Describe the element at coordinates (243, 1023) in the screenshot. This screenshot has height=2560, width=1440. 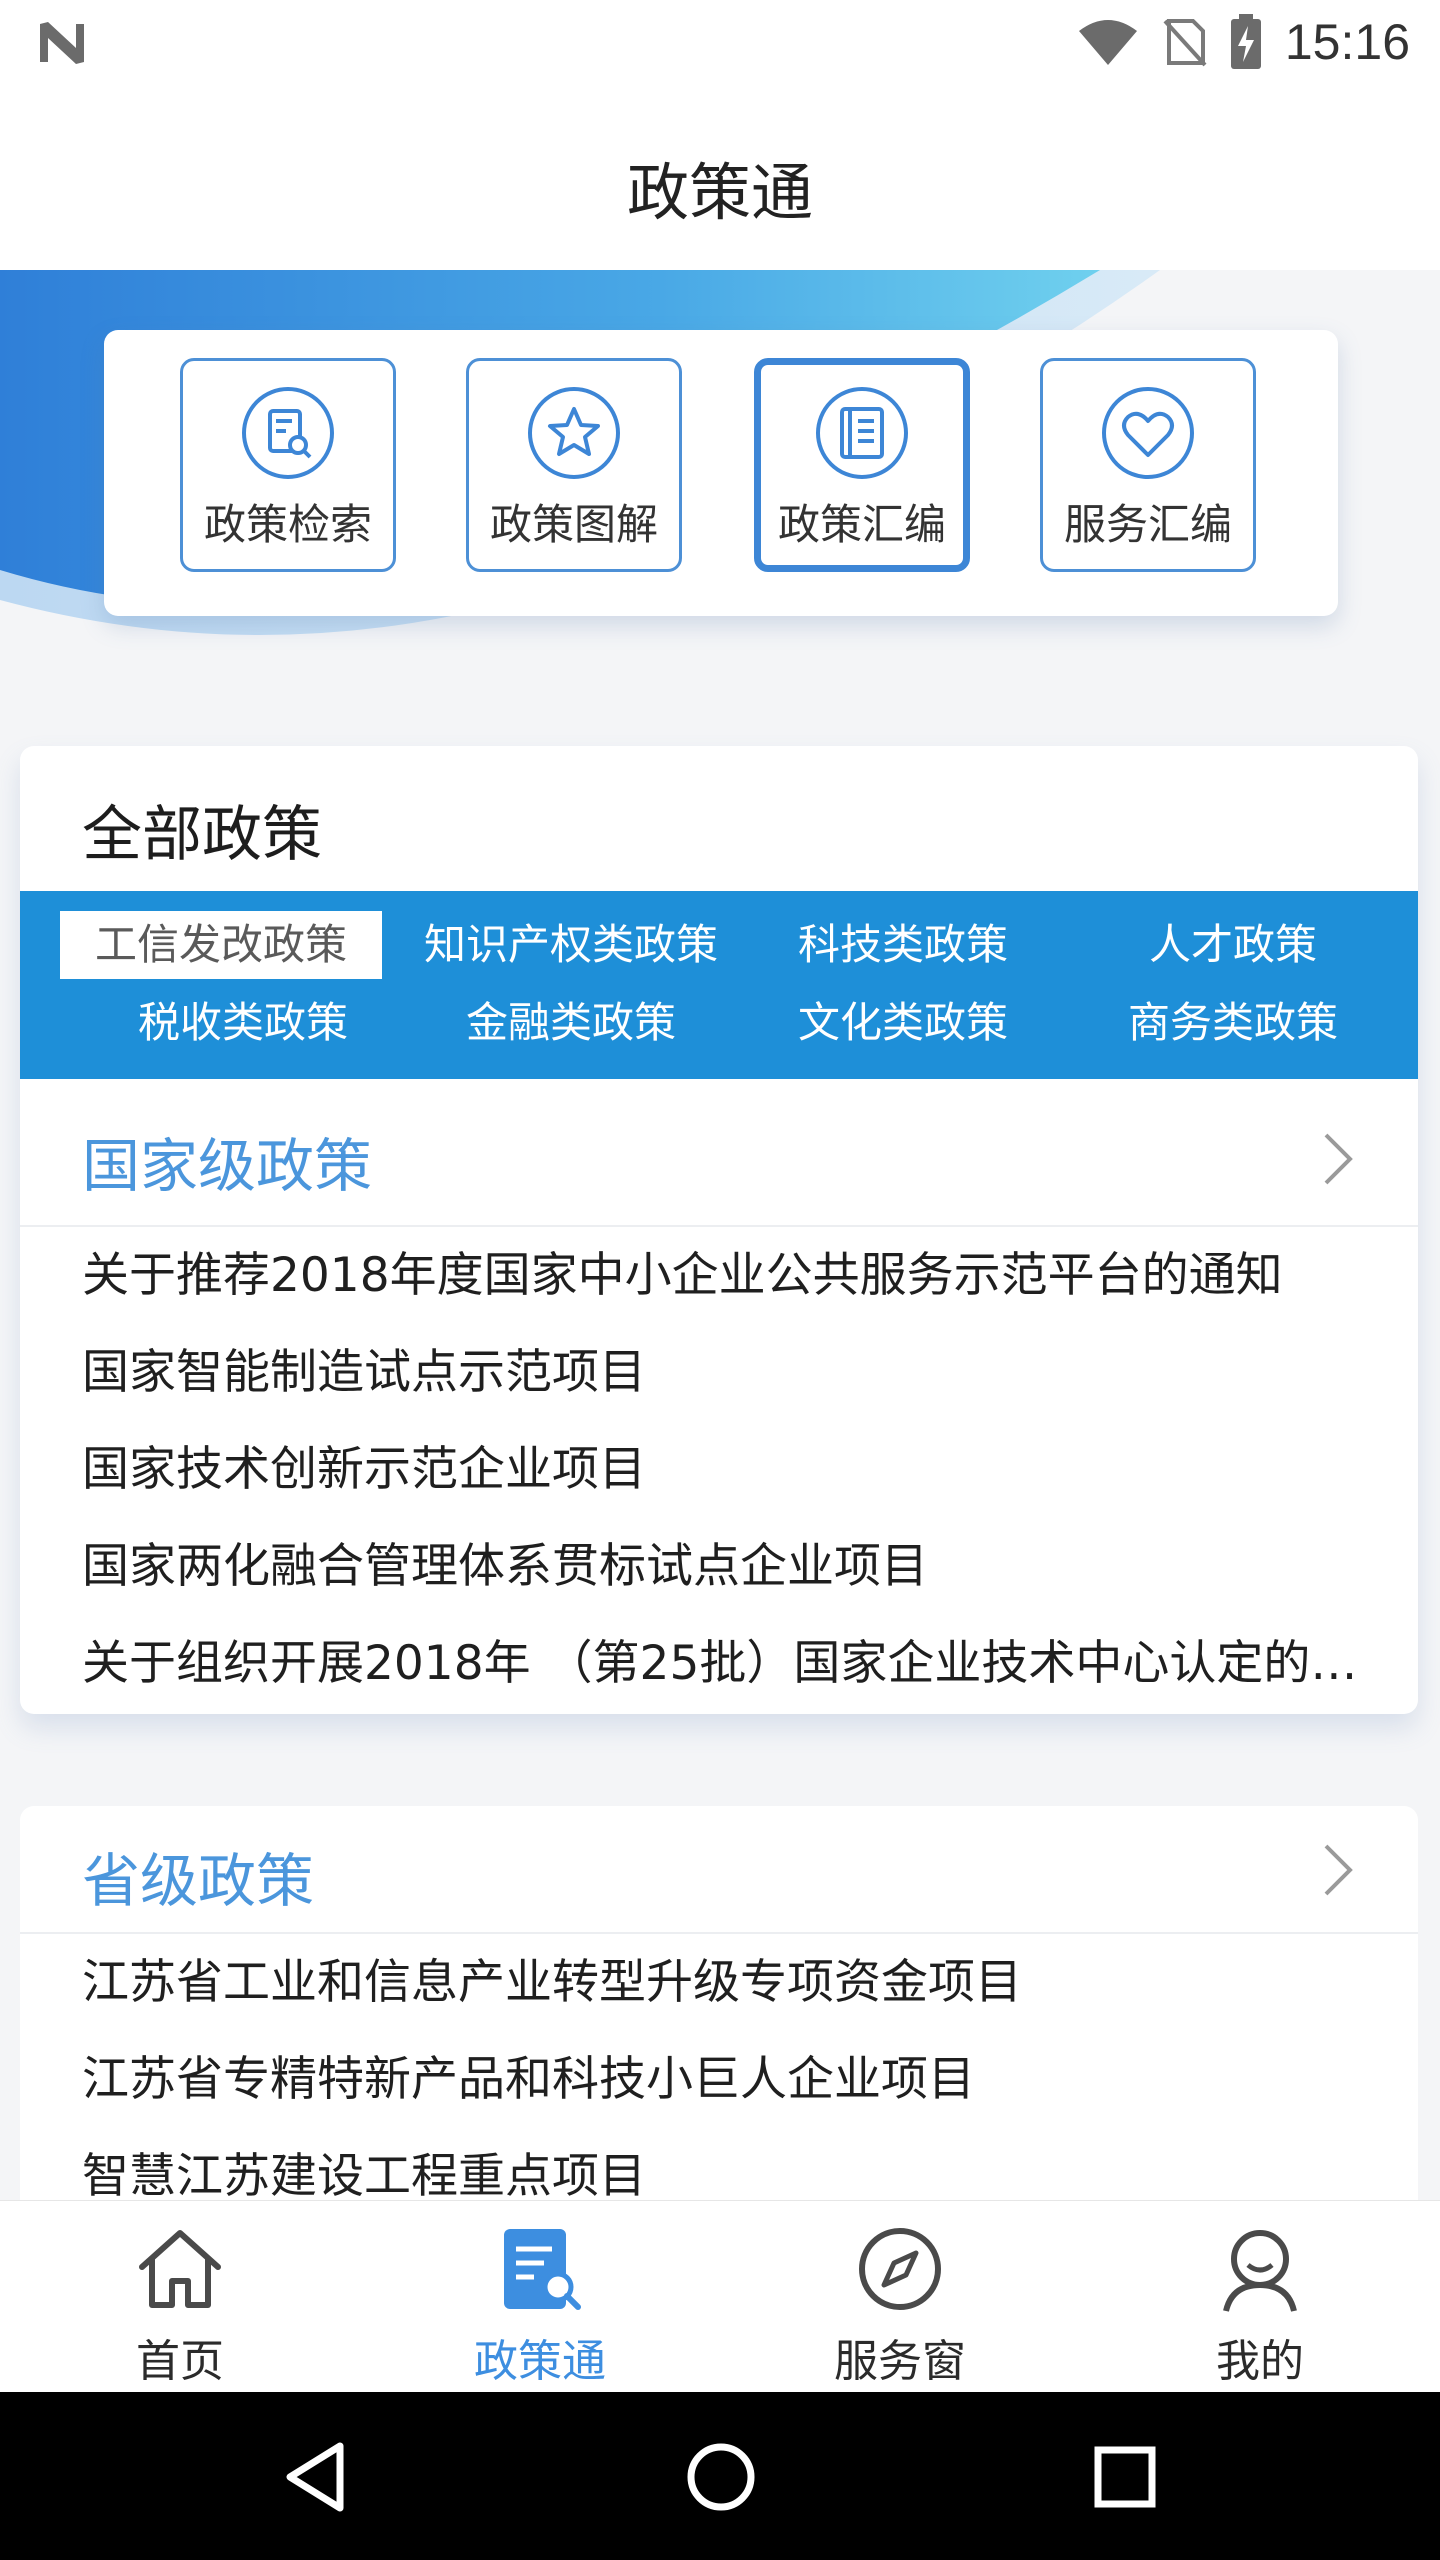
I see `category-tax: 税收类政策` at that location.